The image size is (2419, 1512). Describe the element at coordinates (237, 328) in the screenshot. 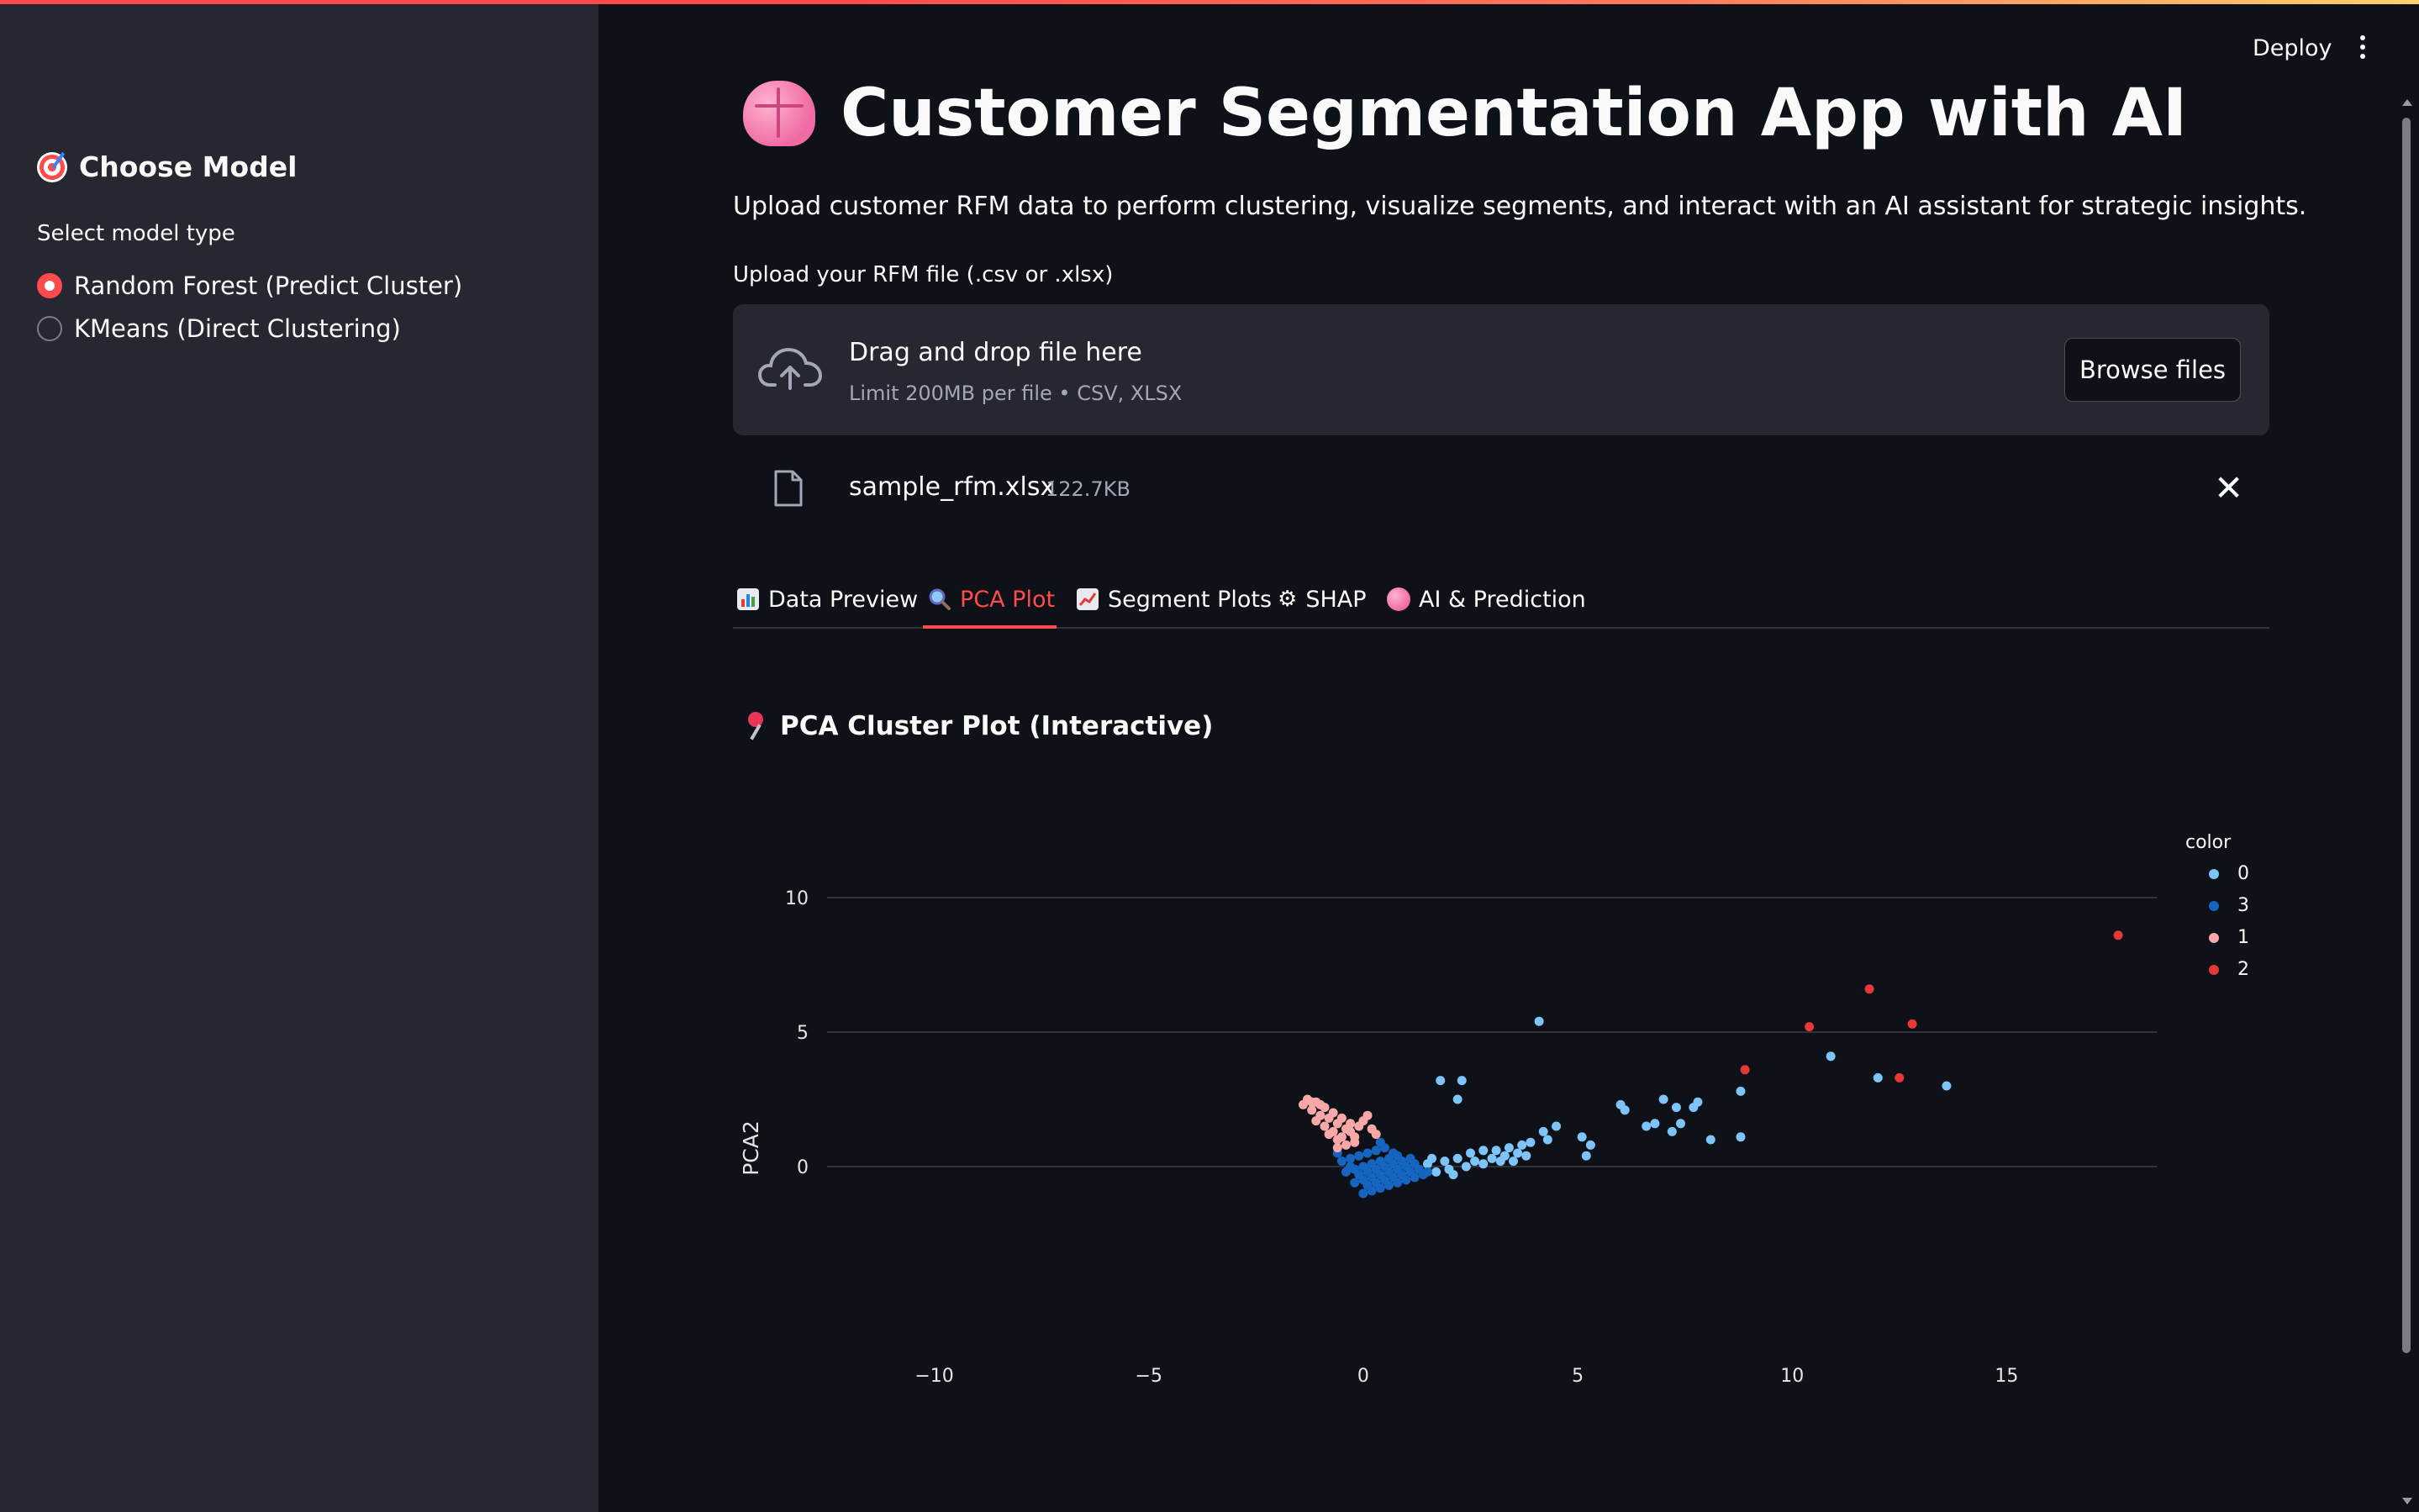

I see `radio-label: KMeans (Direct Clustering)` at that location.